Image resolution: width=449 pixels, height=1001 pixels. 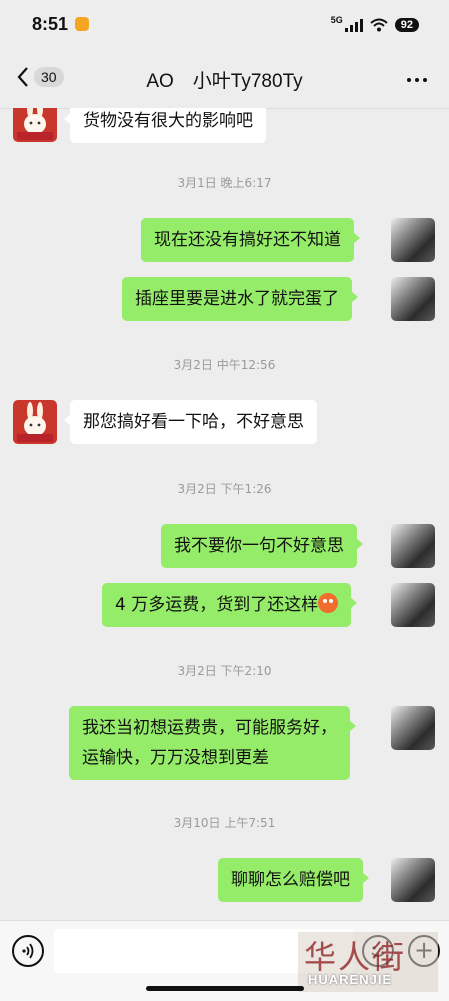 I want to click on wifi-icon, so click(x=379, y=25).